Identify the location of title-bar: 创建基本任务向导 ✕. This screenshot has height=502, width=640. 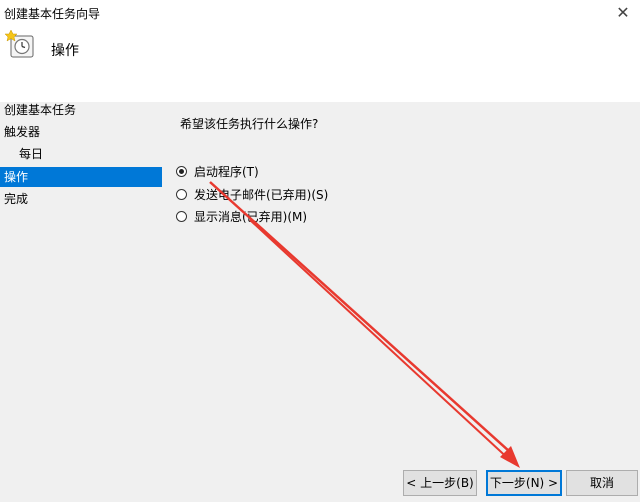
(320, 13).